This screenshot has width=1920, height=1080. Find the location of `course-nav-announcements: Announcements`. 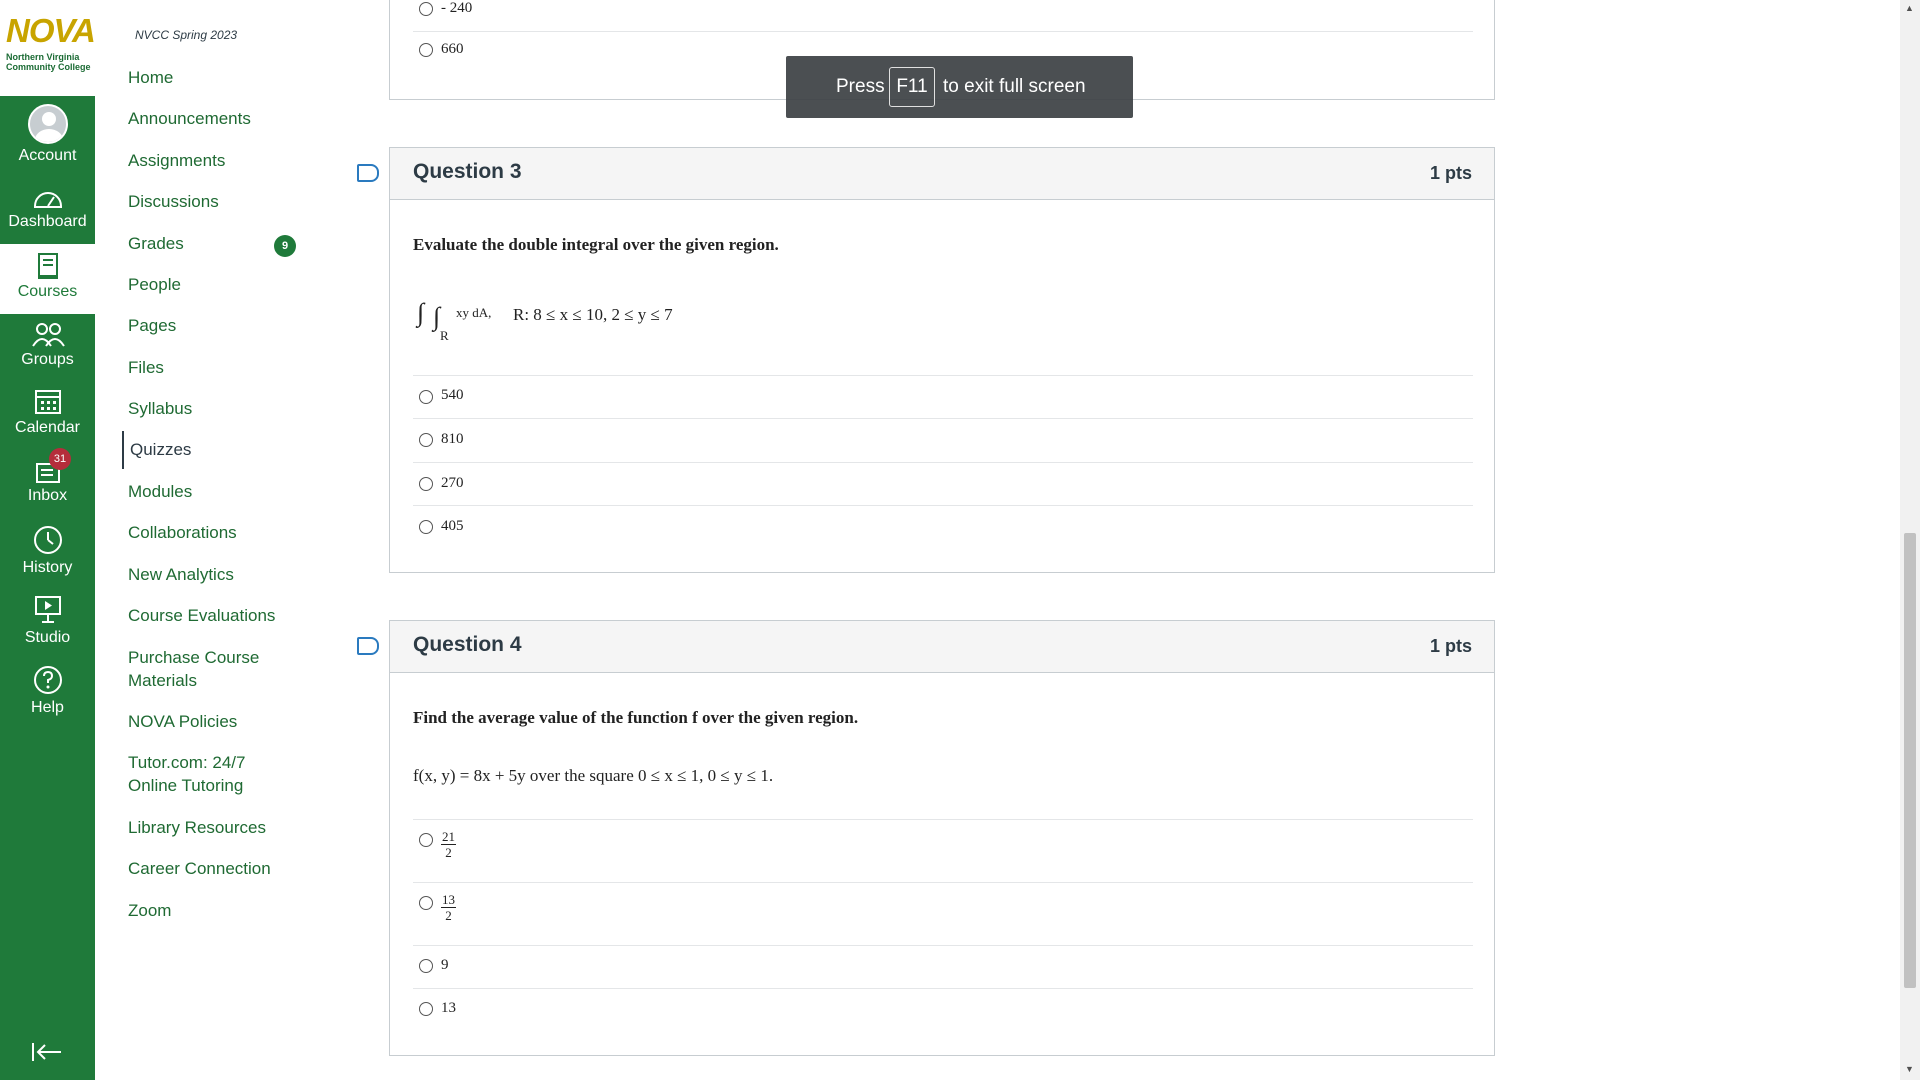

course-nav-announcements: Announcements is located at coordinates (228, 118).